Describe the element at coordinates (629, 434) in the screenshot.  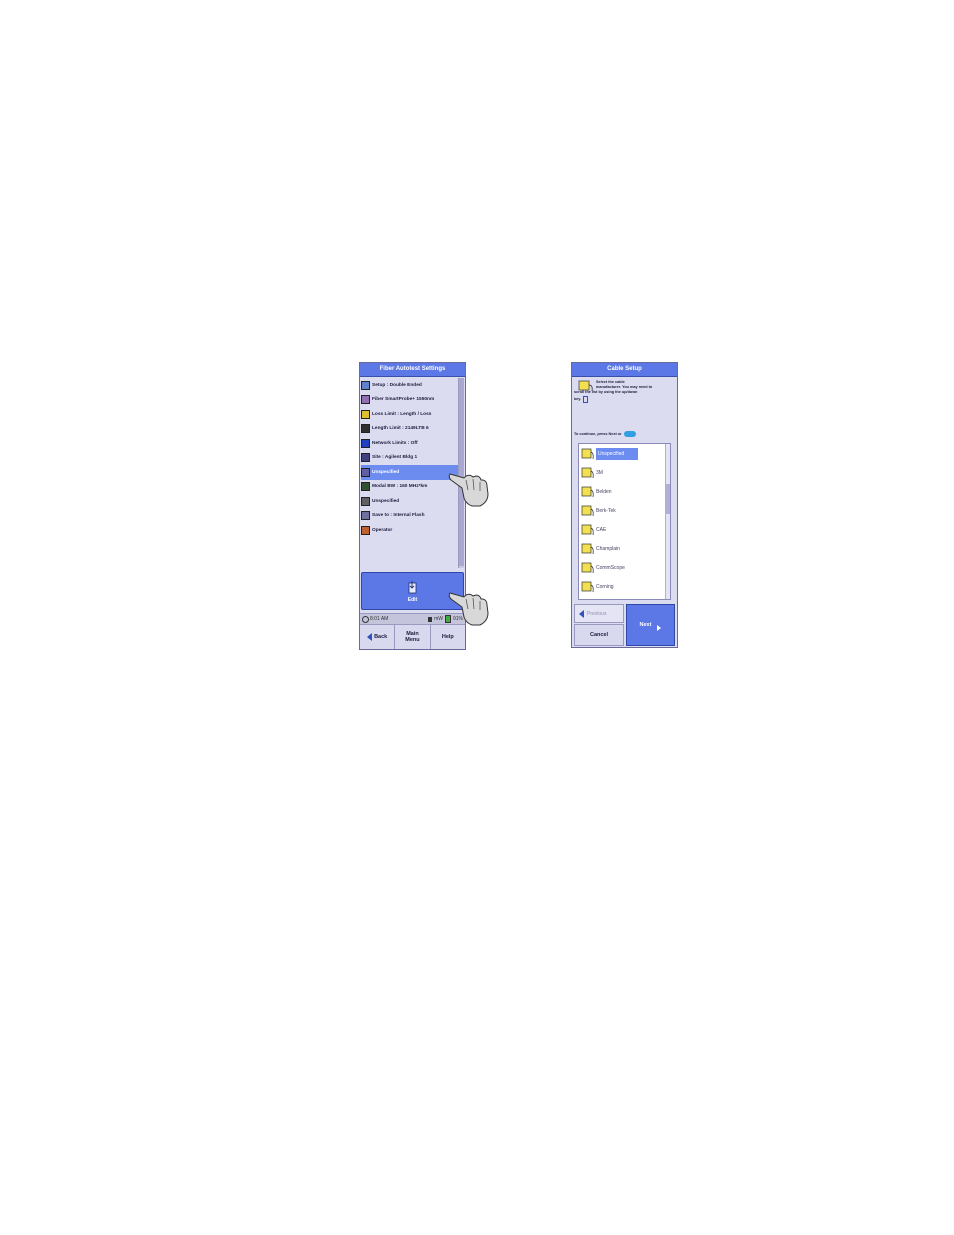
I see `ok-key-icon` at that location.